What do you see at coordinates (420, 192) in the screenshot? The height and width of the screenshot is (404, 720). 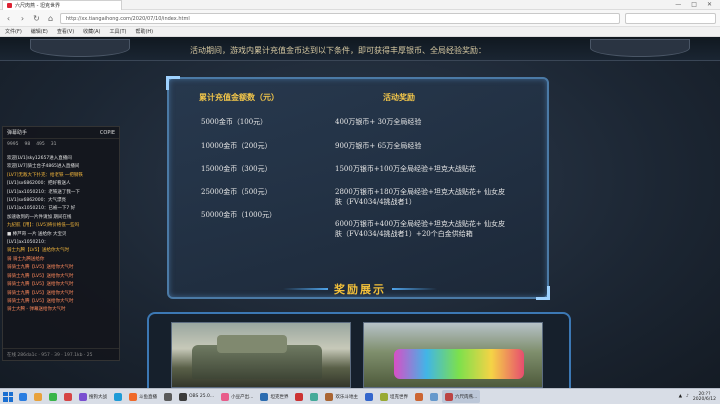 I see `reward-line: 2800万银币+180万全局经验+坦克大战贴花+ 仙女皮` at bounding box center [420, 192].